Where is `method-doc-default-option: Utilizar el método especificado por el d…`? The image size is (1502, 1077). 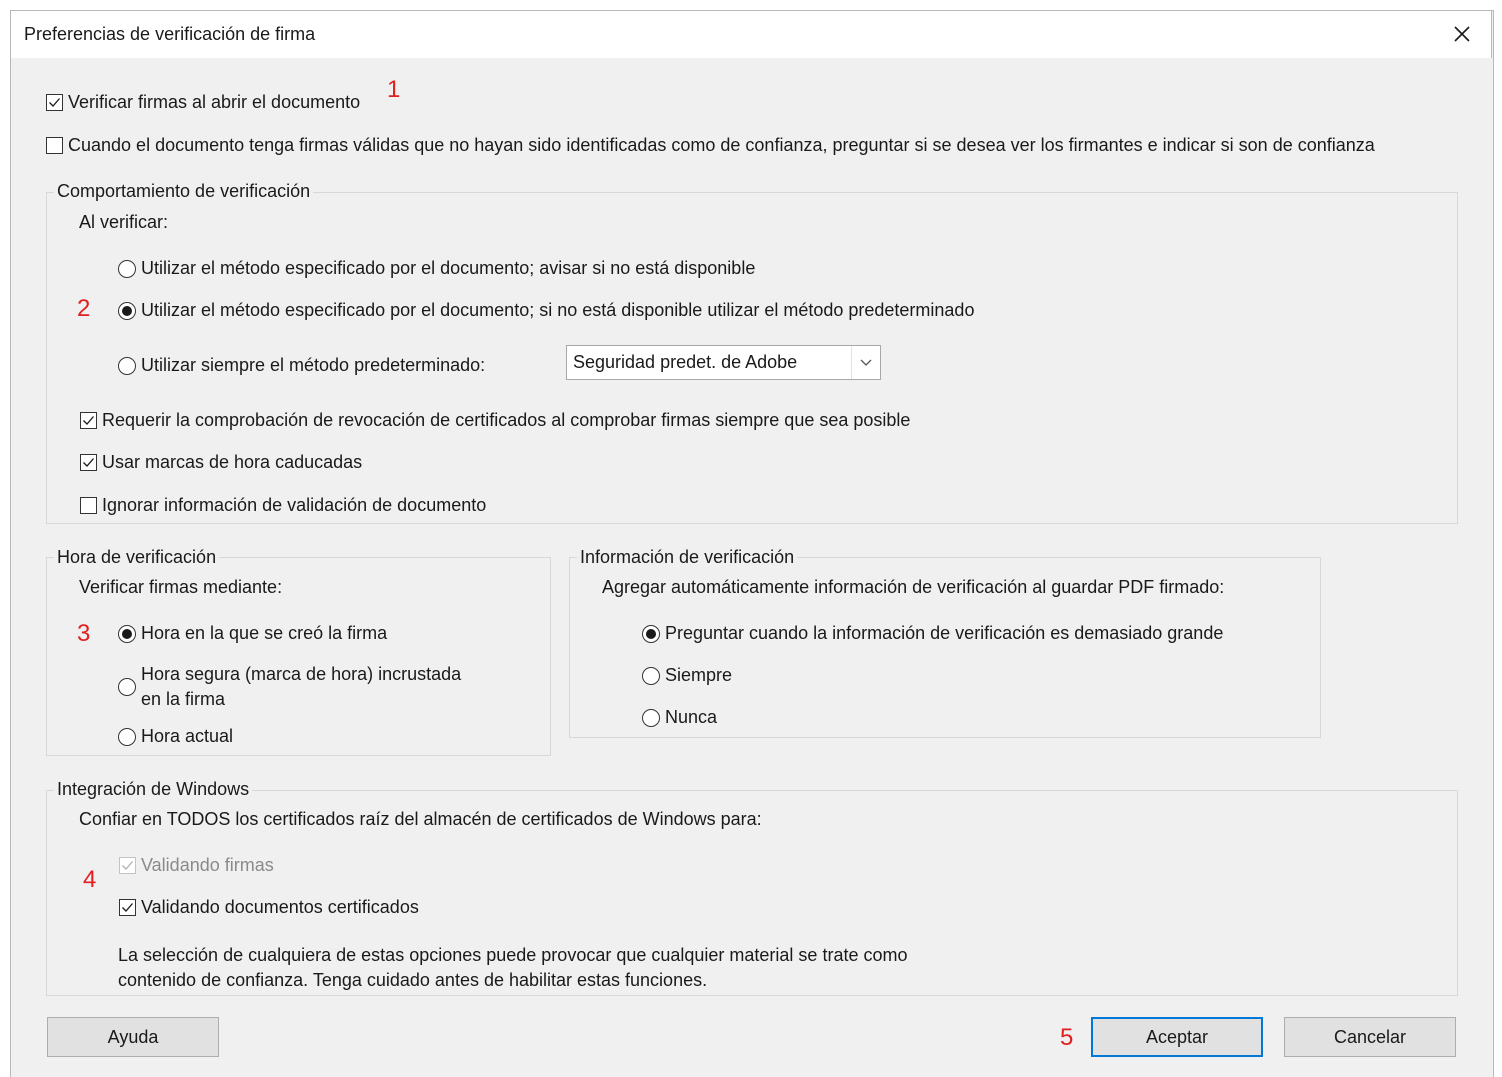 method-doc-default-option: Utilizar el método especificado por el d… is located at coordinates (546, 310).